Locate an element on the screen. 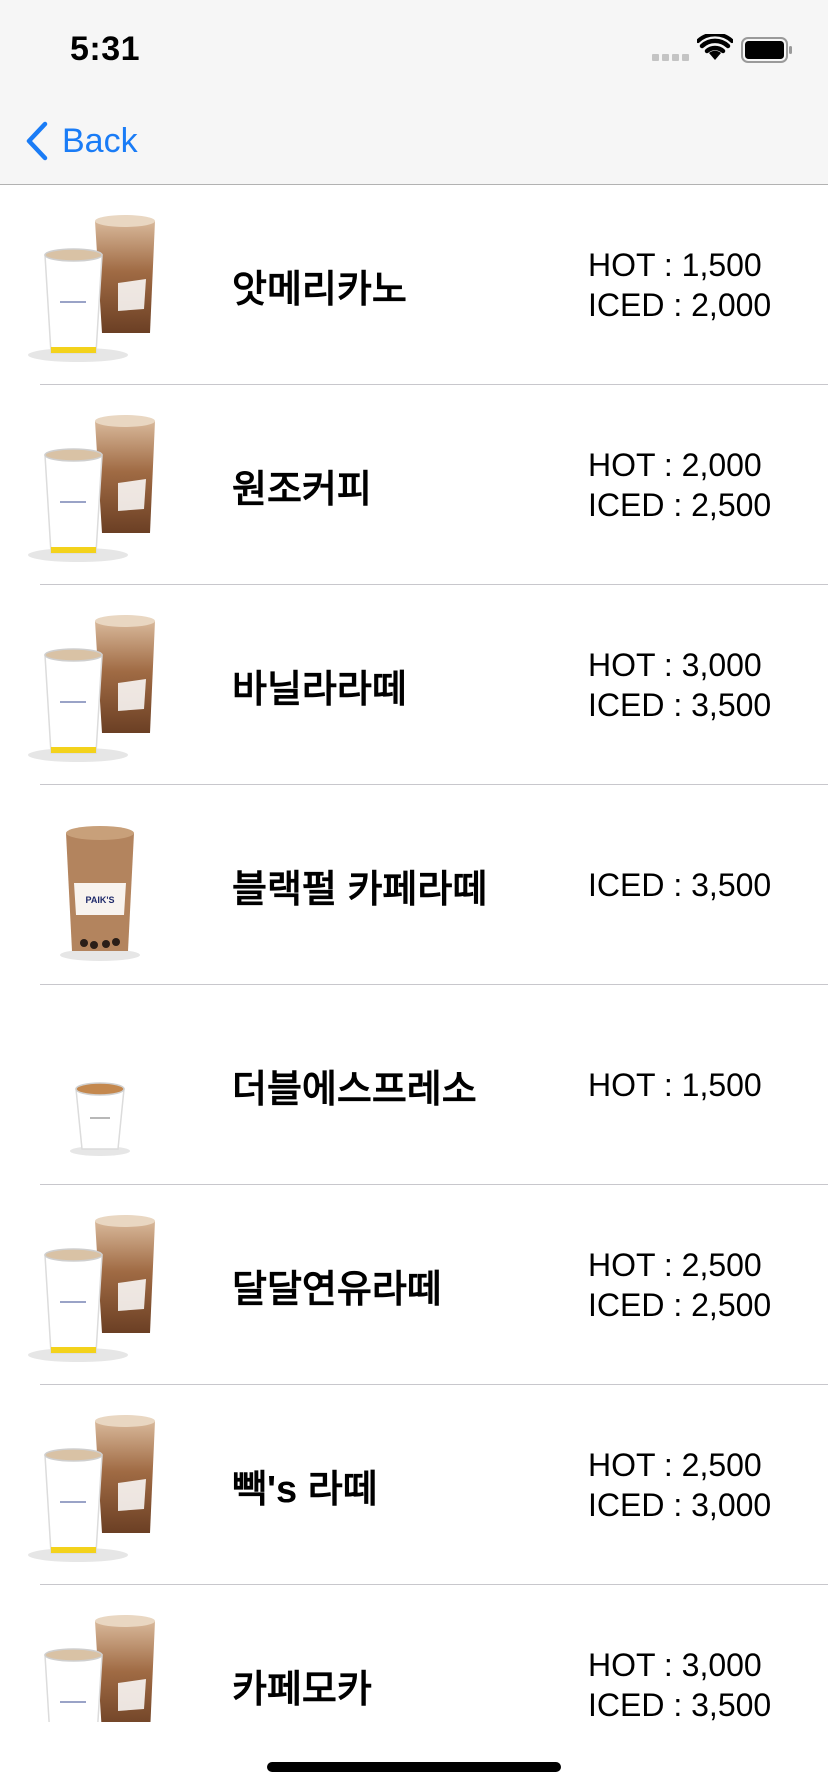 The image size is (828, 1792). menu-row: 앗메리카노 HOT : 1,500 ICED : 2,000 is located at coordinates (414, 285).